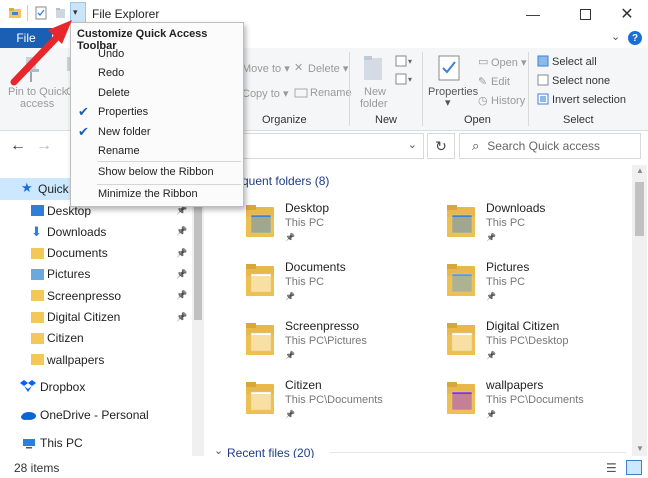  I want to click on folder-tile: Pictures This PC 📌, so click(541, 288).